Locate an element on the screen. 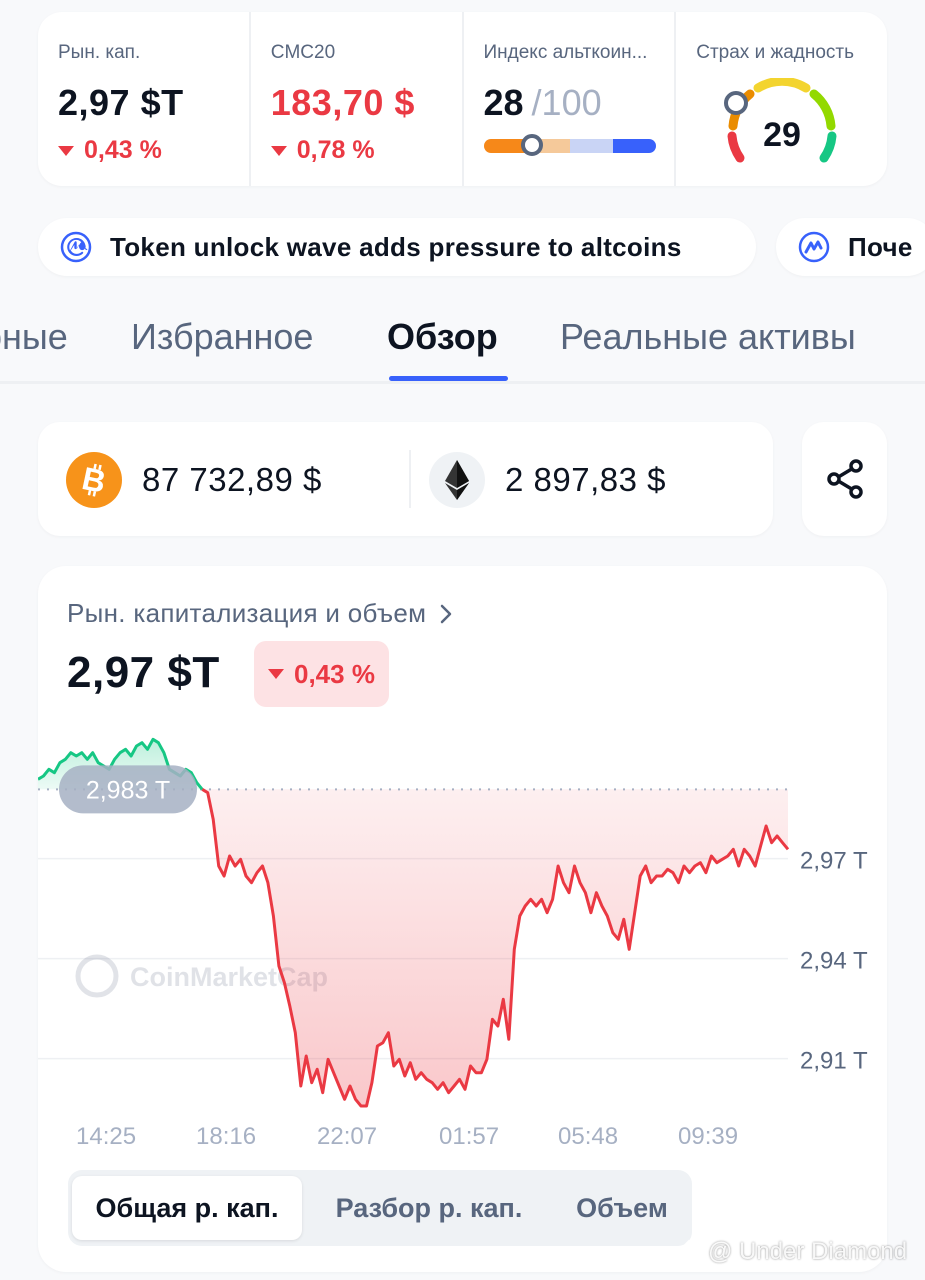 This screenshot has width=925, height=1280. chart-title-link: Рын. капитализация и объем is located at coordinates (259, 613).